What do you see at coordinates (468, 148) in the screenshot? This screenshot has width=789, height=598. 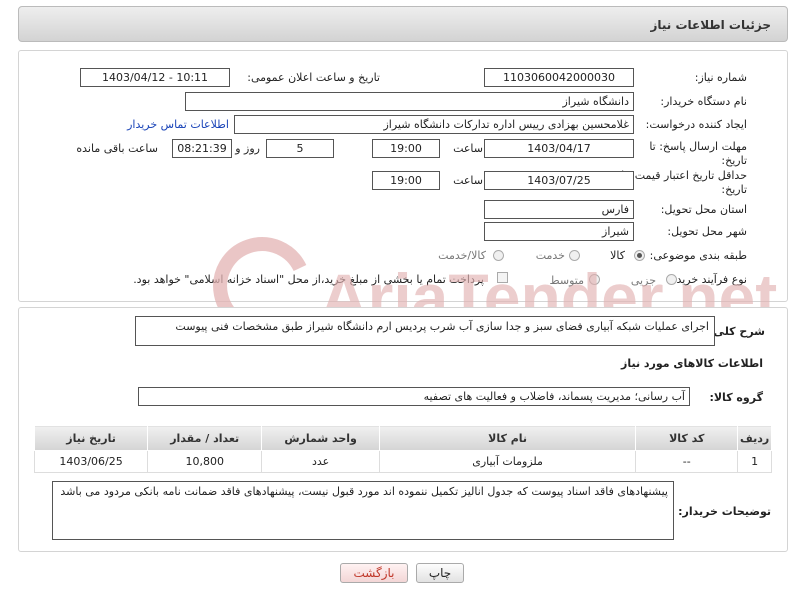 I see `reply-deadline-time-label: ساعت` at bounding box center [468, 148].